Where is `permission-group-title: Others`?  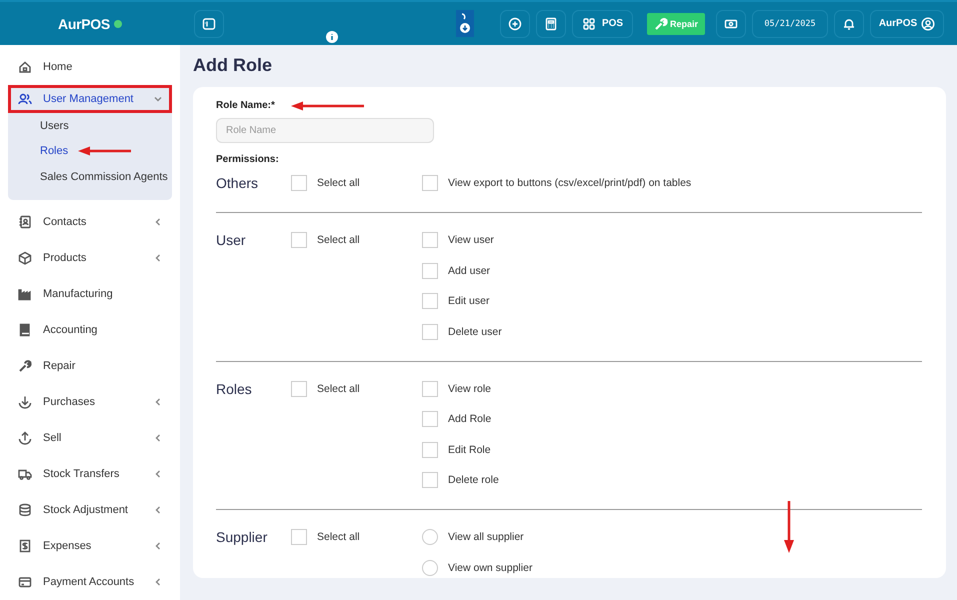
permission-group-title: Others is located at coordinates (238, 182).